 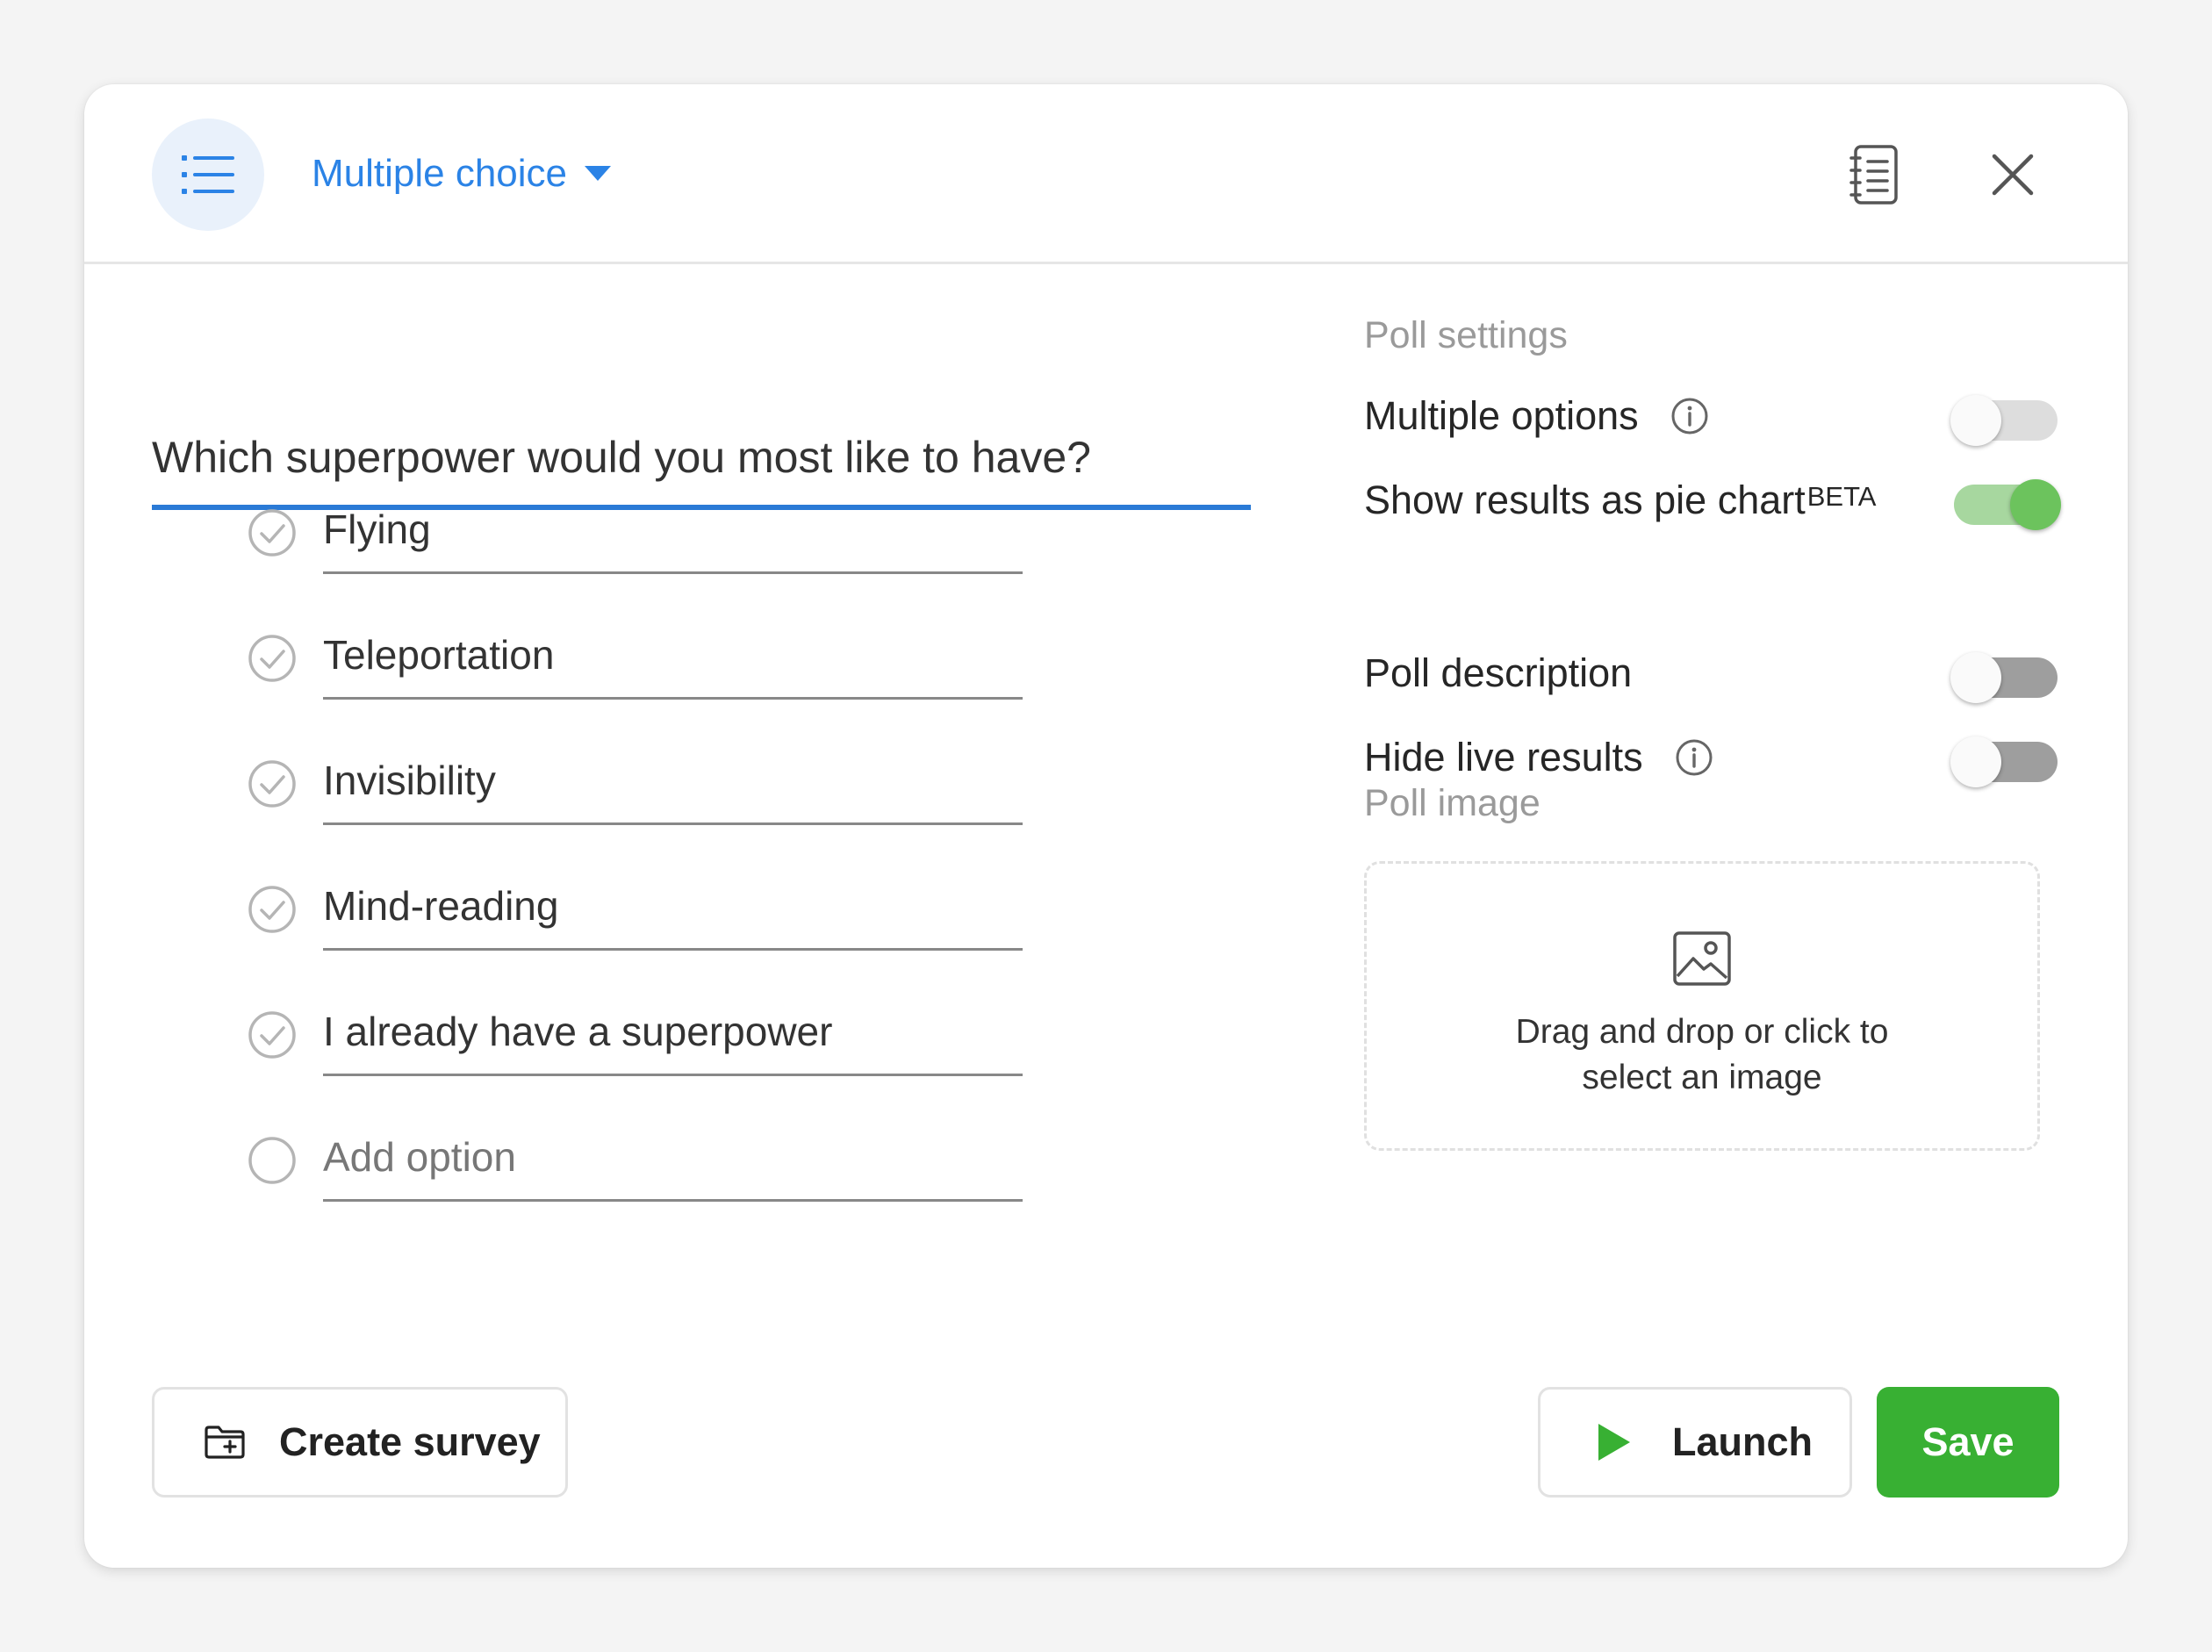 What do you see at coordinates (673, 1159) in the screenshot?
I see `add-option-input: Add option` at bounding box center [673, 1159].